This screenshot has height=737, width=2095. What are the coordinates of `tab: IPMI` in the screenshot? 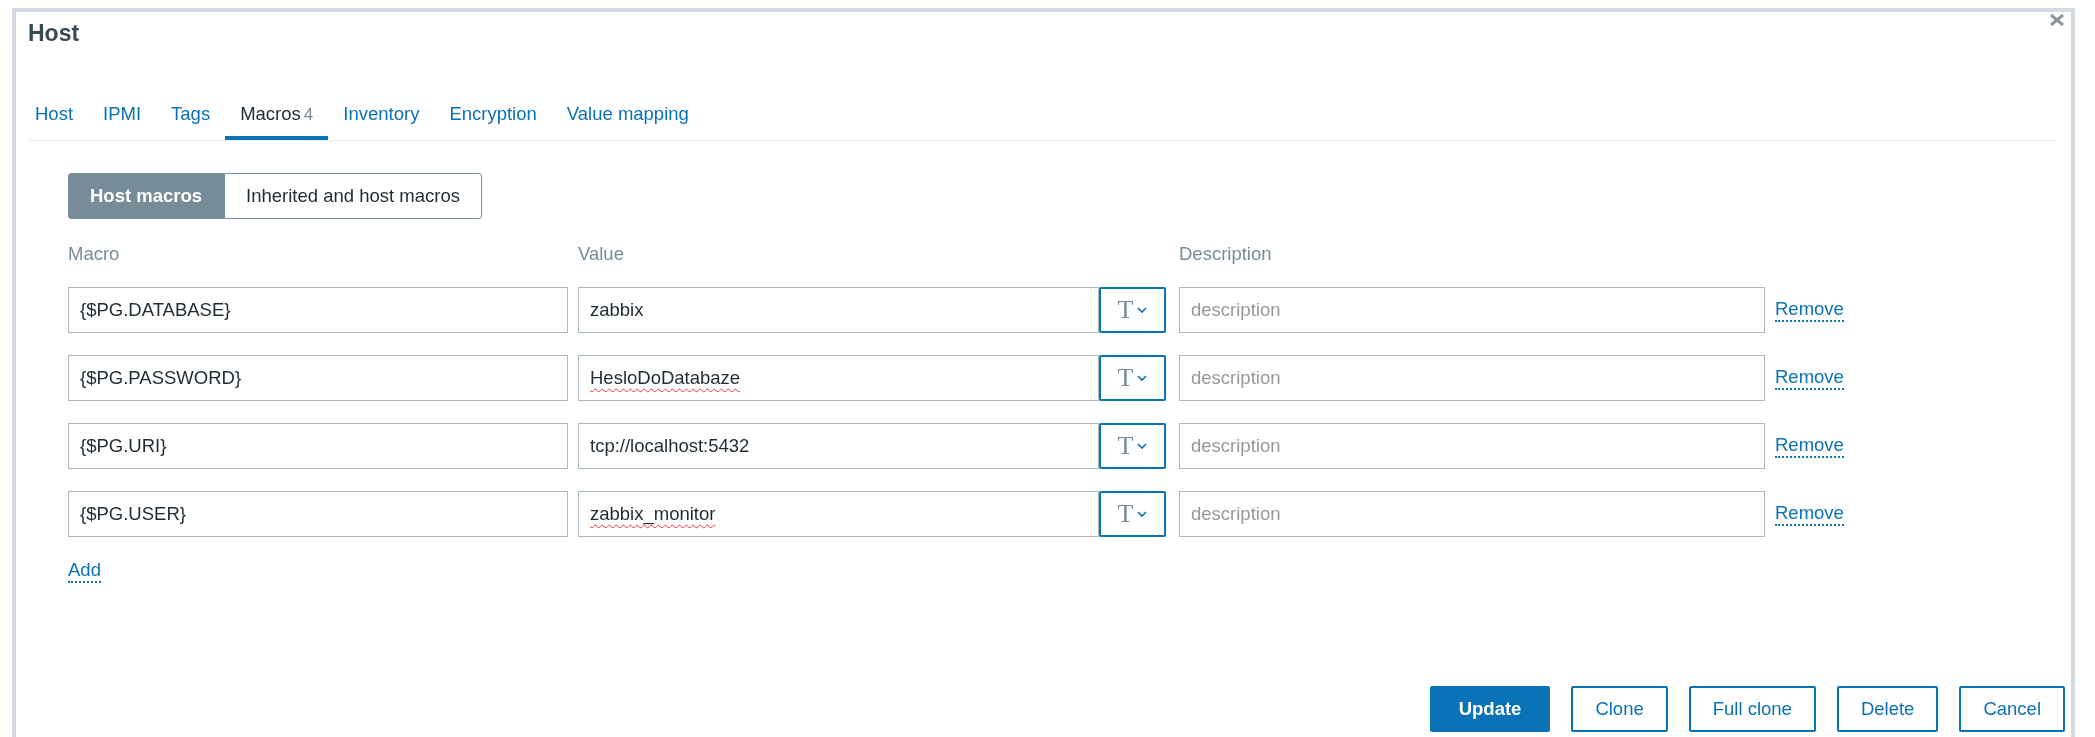 It's located at (122, 117).